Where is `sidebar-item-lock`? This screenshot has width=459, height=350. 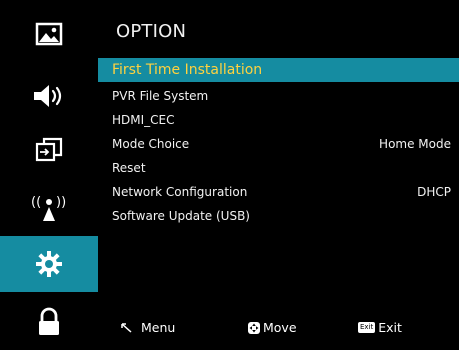 sidebar-item-lock is located at coordinates (49, 322).